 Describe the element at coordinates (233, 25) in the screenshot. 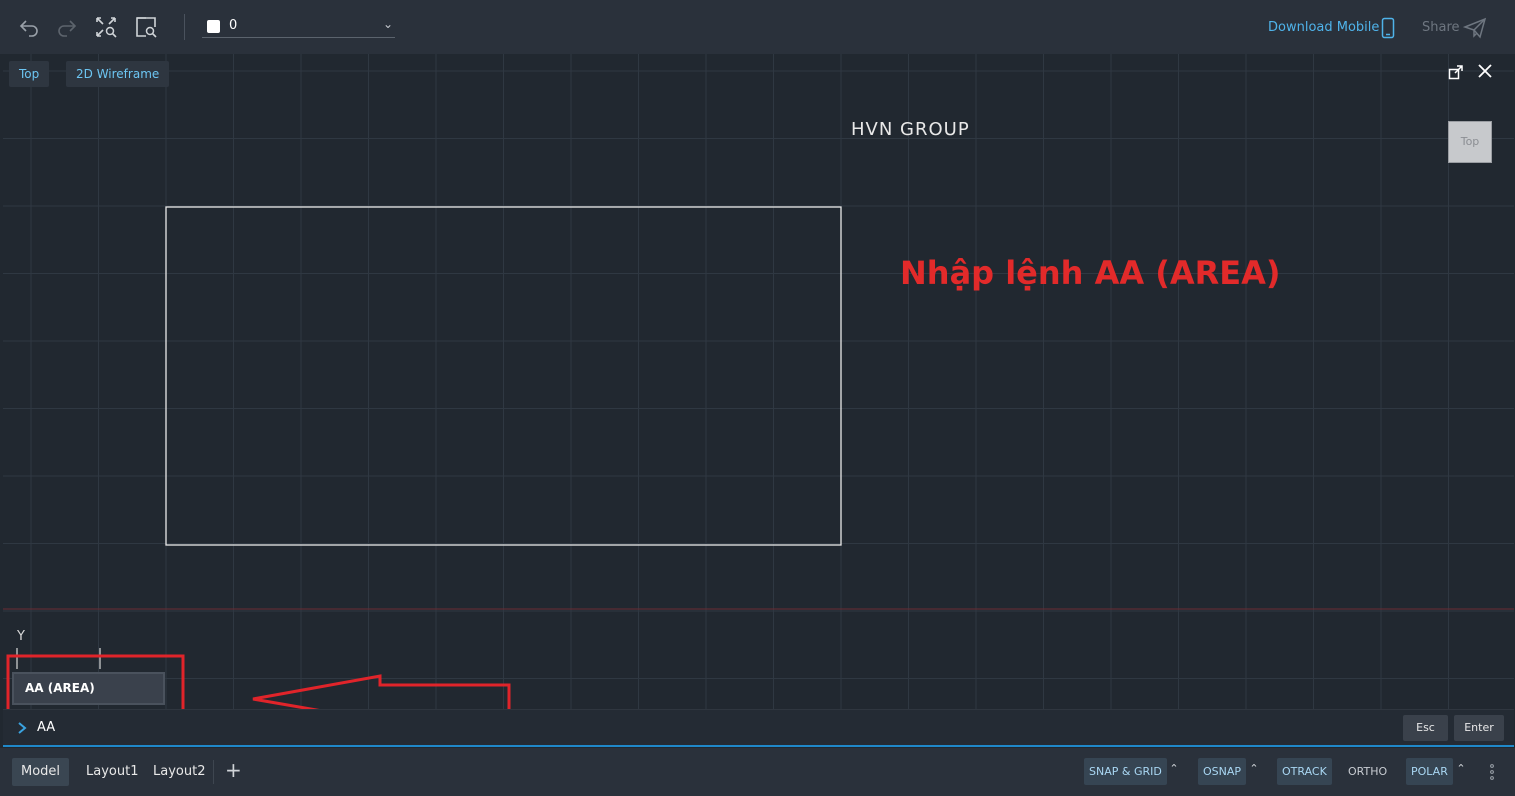

I see `layer-name: 0` at that location.